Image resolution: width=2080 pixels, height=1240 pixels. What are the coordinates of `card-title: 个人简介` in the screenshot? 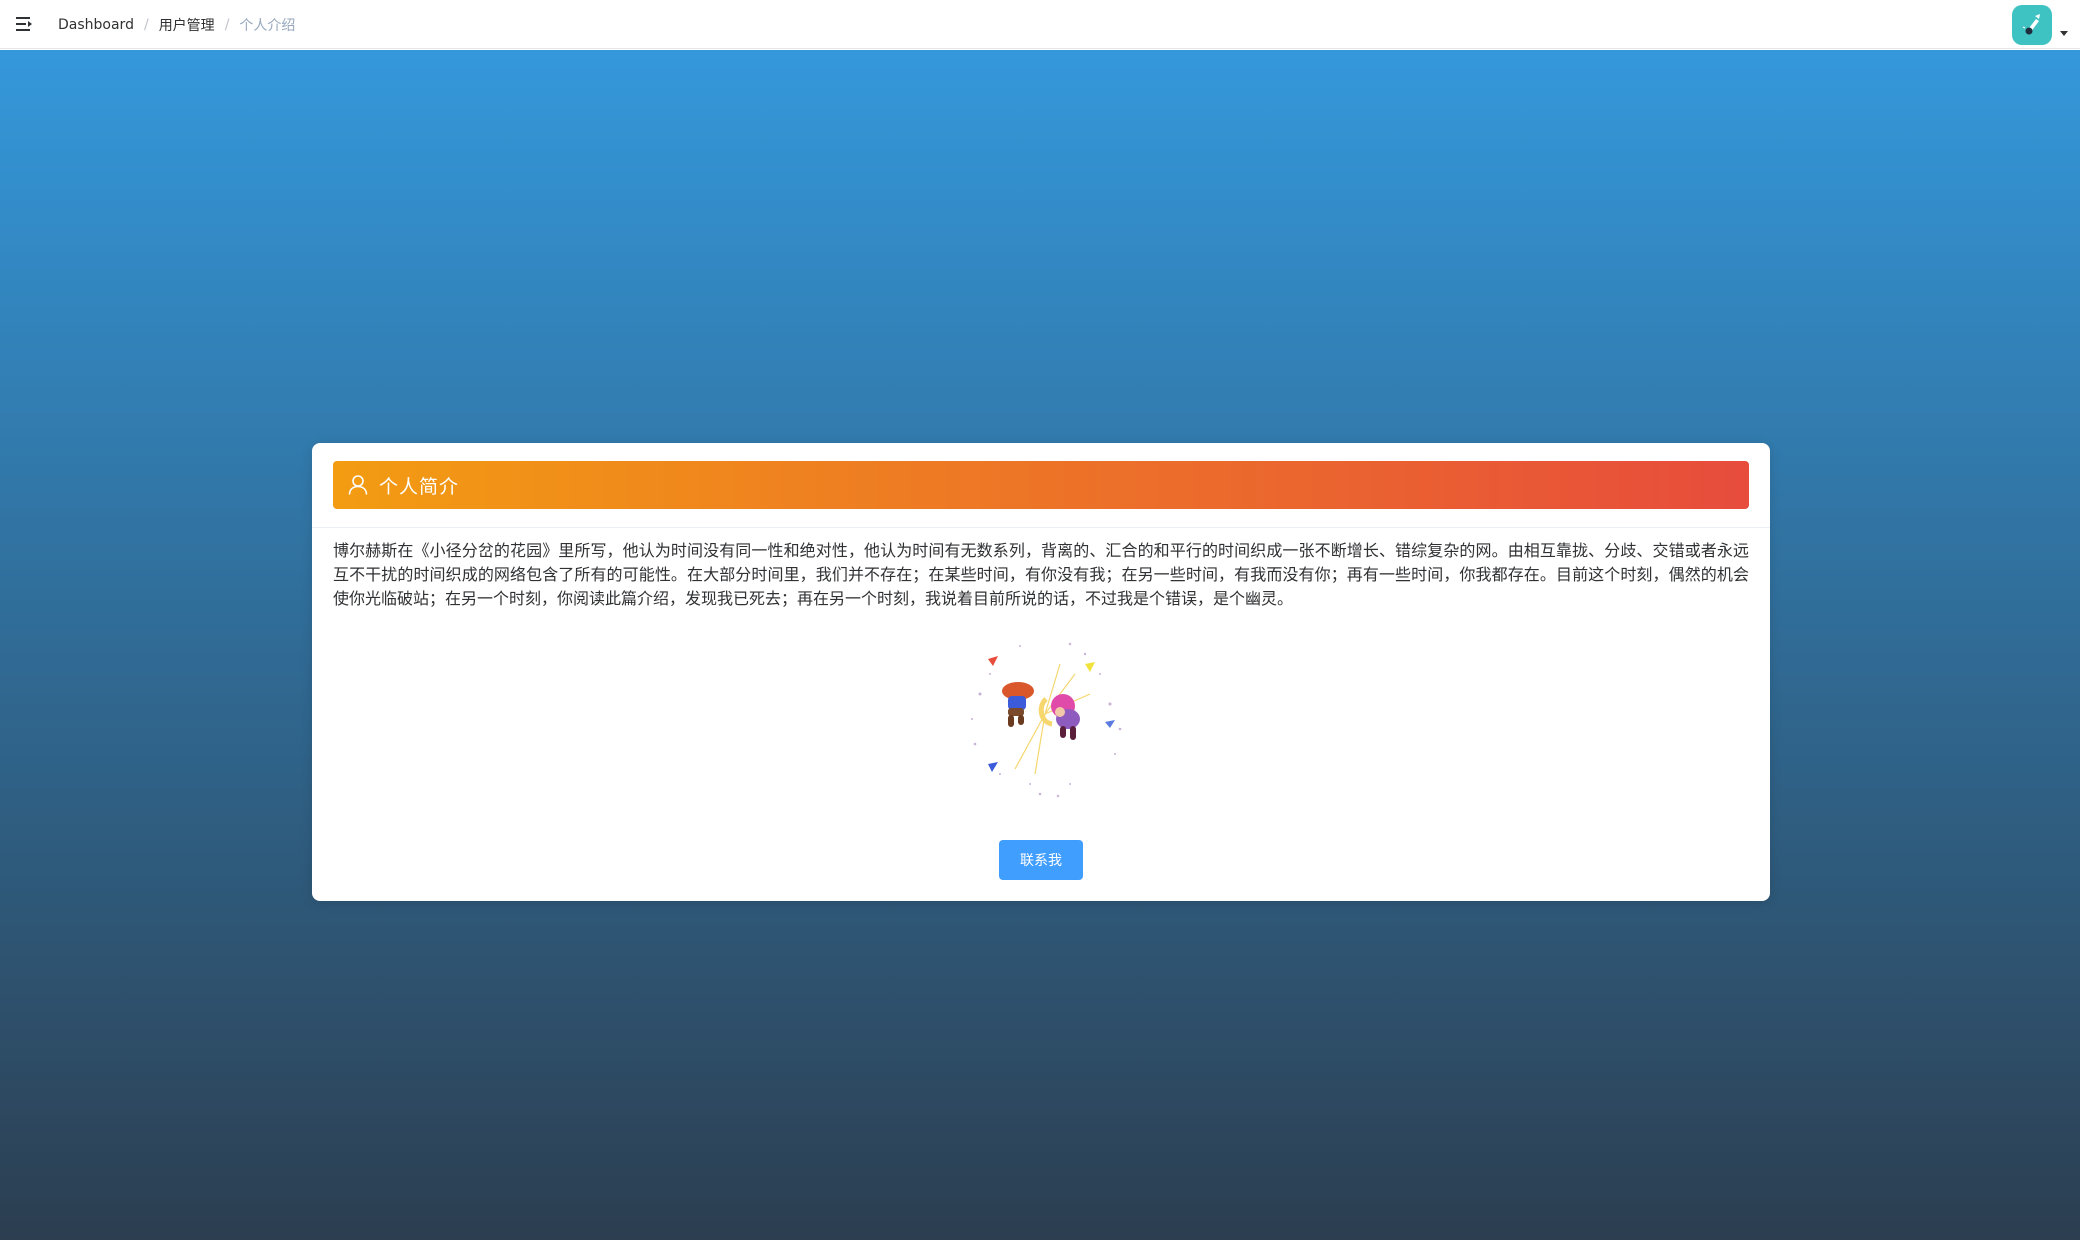 It's located at (419, 486).